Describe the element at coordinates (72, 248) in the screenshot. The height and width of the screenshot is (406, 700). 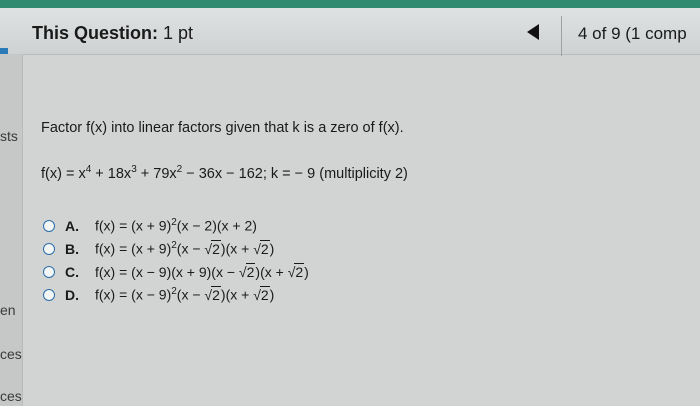
I see `option-letter: B.` at that location.